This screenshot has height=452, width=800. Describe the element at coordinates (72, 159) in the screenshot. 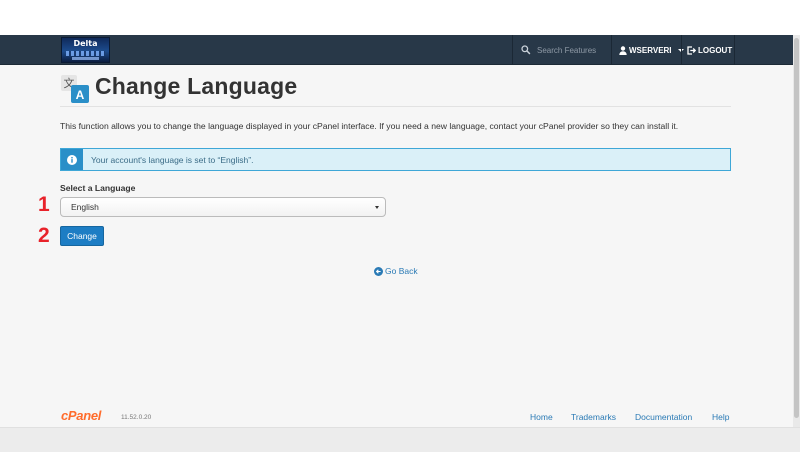

I see `info-icon` at that location.